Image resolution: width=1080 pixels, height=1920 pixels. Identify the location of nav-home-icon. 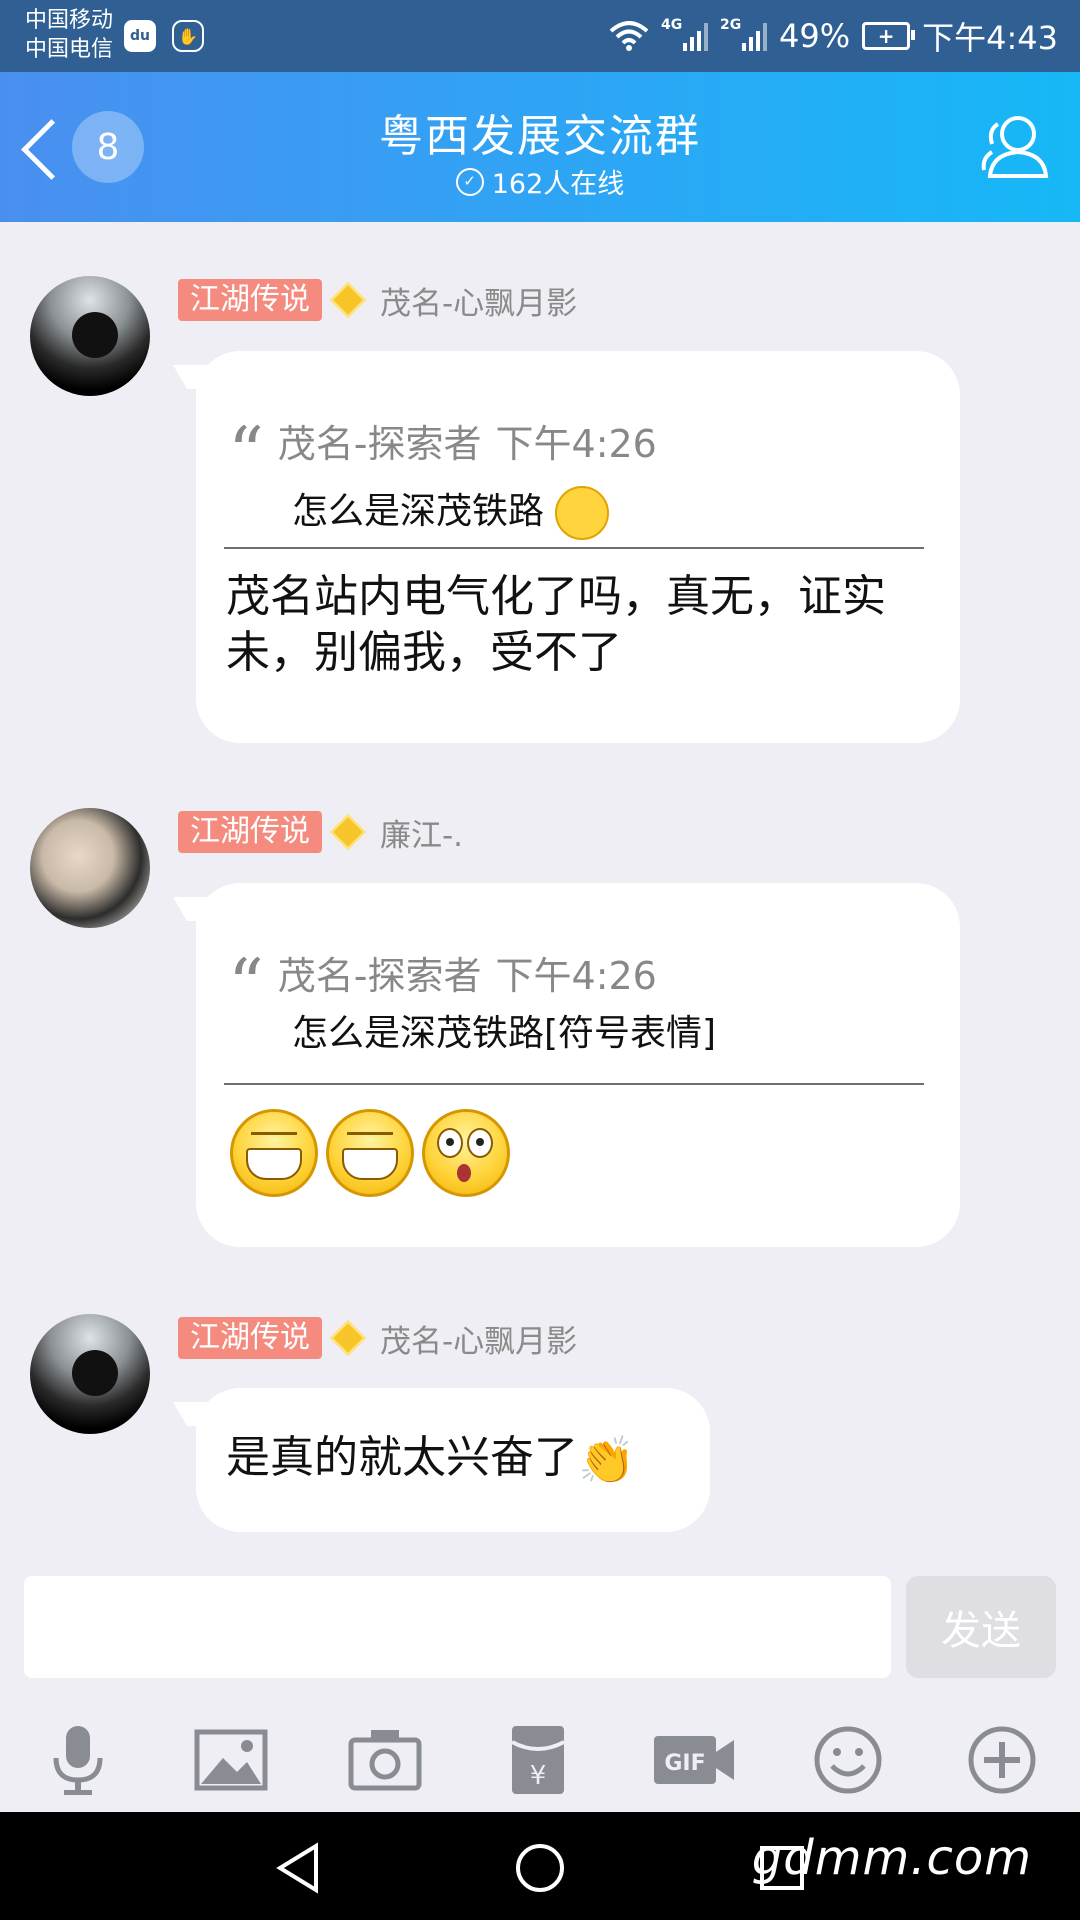
(540, 1868).